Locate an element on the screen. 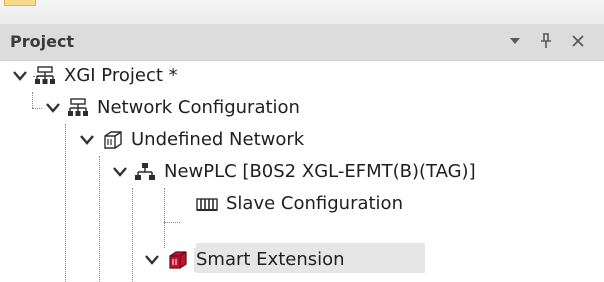 The height and width of the screenshot is (282, 604). pin-icon is located at coordinates (546, 41).